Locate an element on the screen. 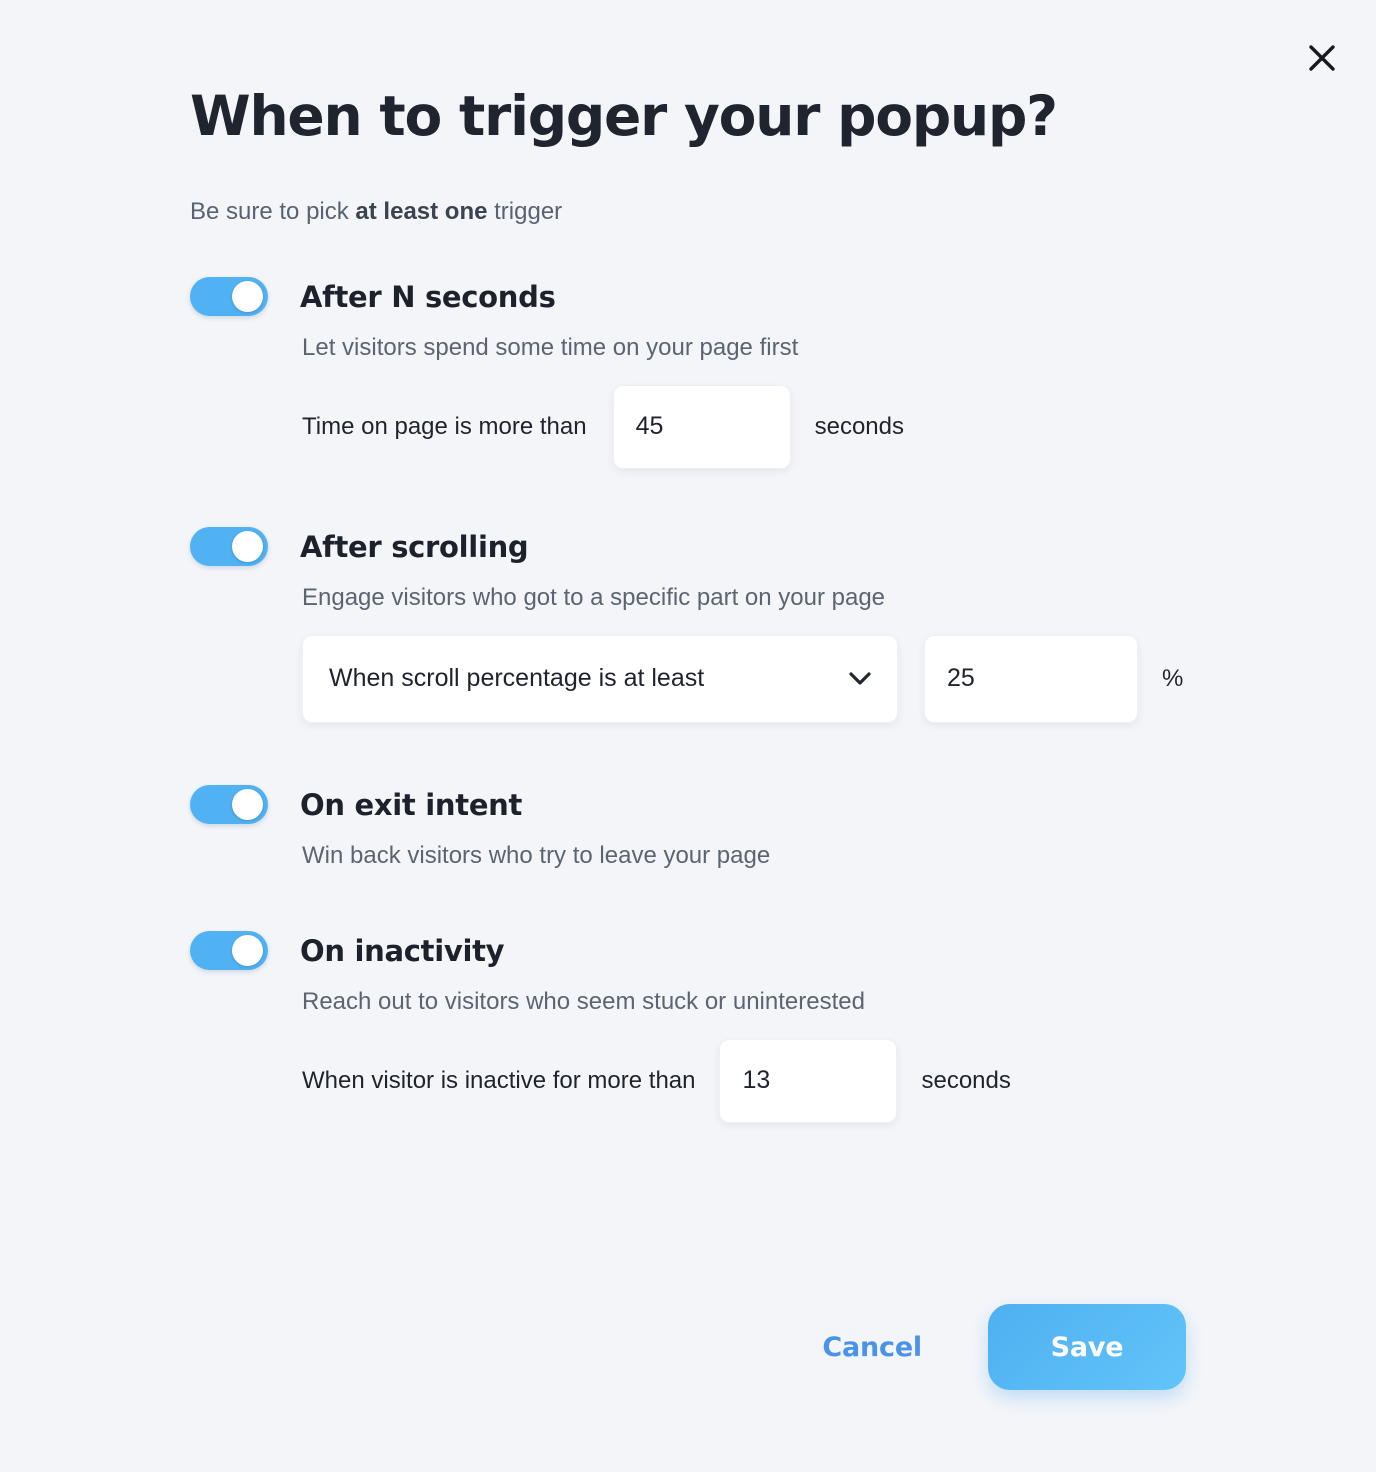 This screenshot has height=1472, width=1376. scroll-condition-select: When scroll percentage is at least is located at coordinates (600, 678).